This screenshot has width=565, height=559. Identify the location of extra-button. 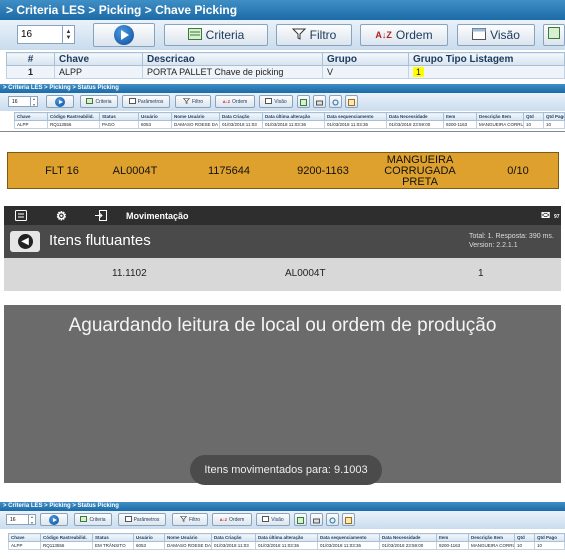
(554, 35).